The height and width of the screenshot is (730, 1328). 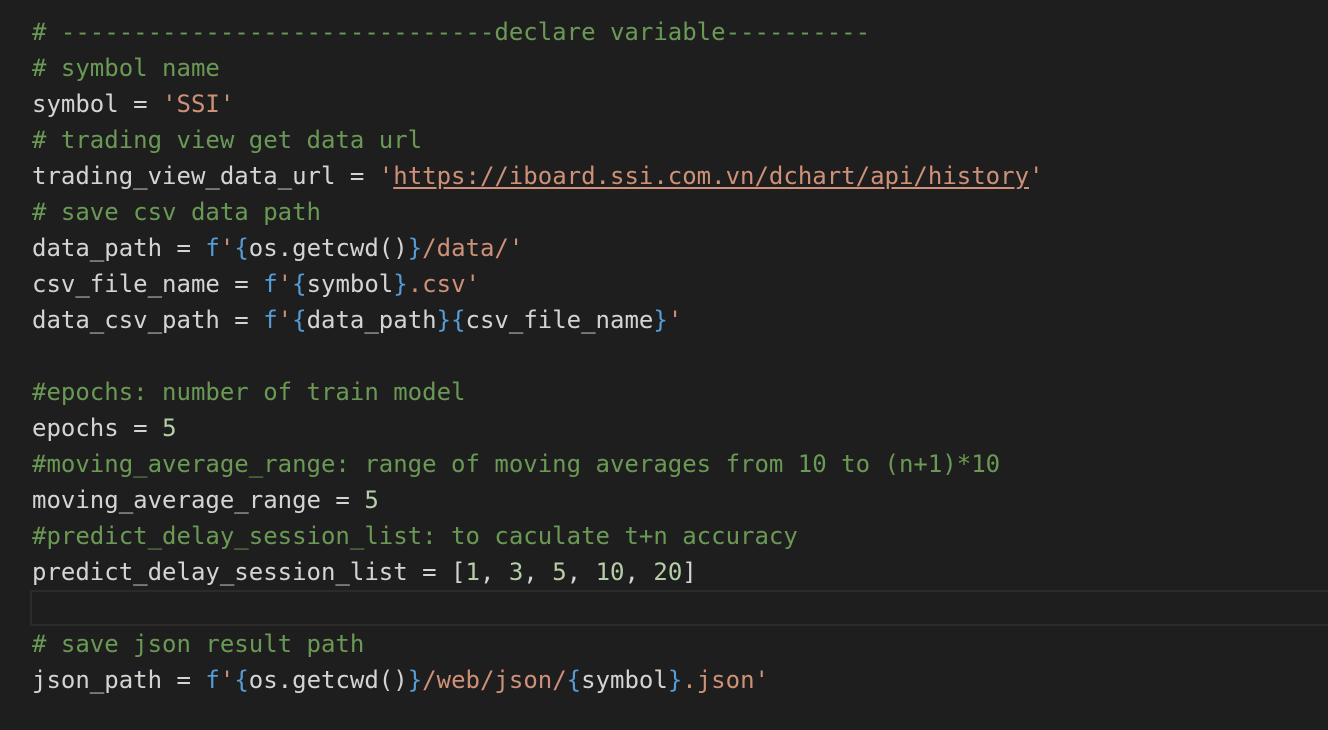 I want to click on variable-name: data_path, so click(x=97, y=248).